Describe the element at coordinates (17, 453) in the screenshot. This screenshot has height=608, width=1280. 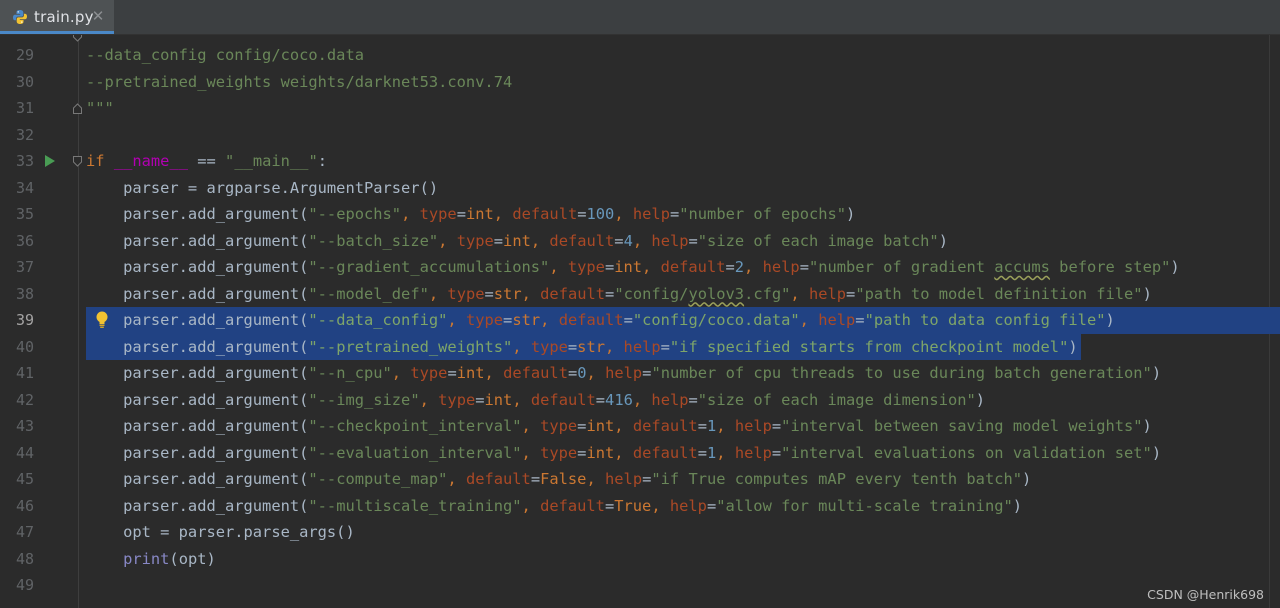
I see `line-number: 44` at that location.